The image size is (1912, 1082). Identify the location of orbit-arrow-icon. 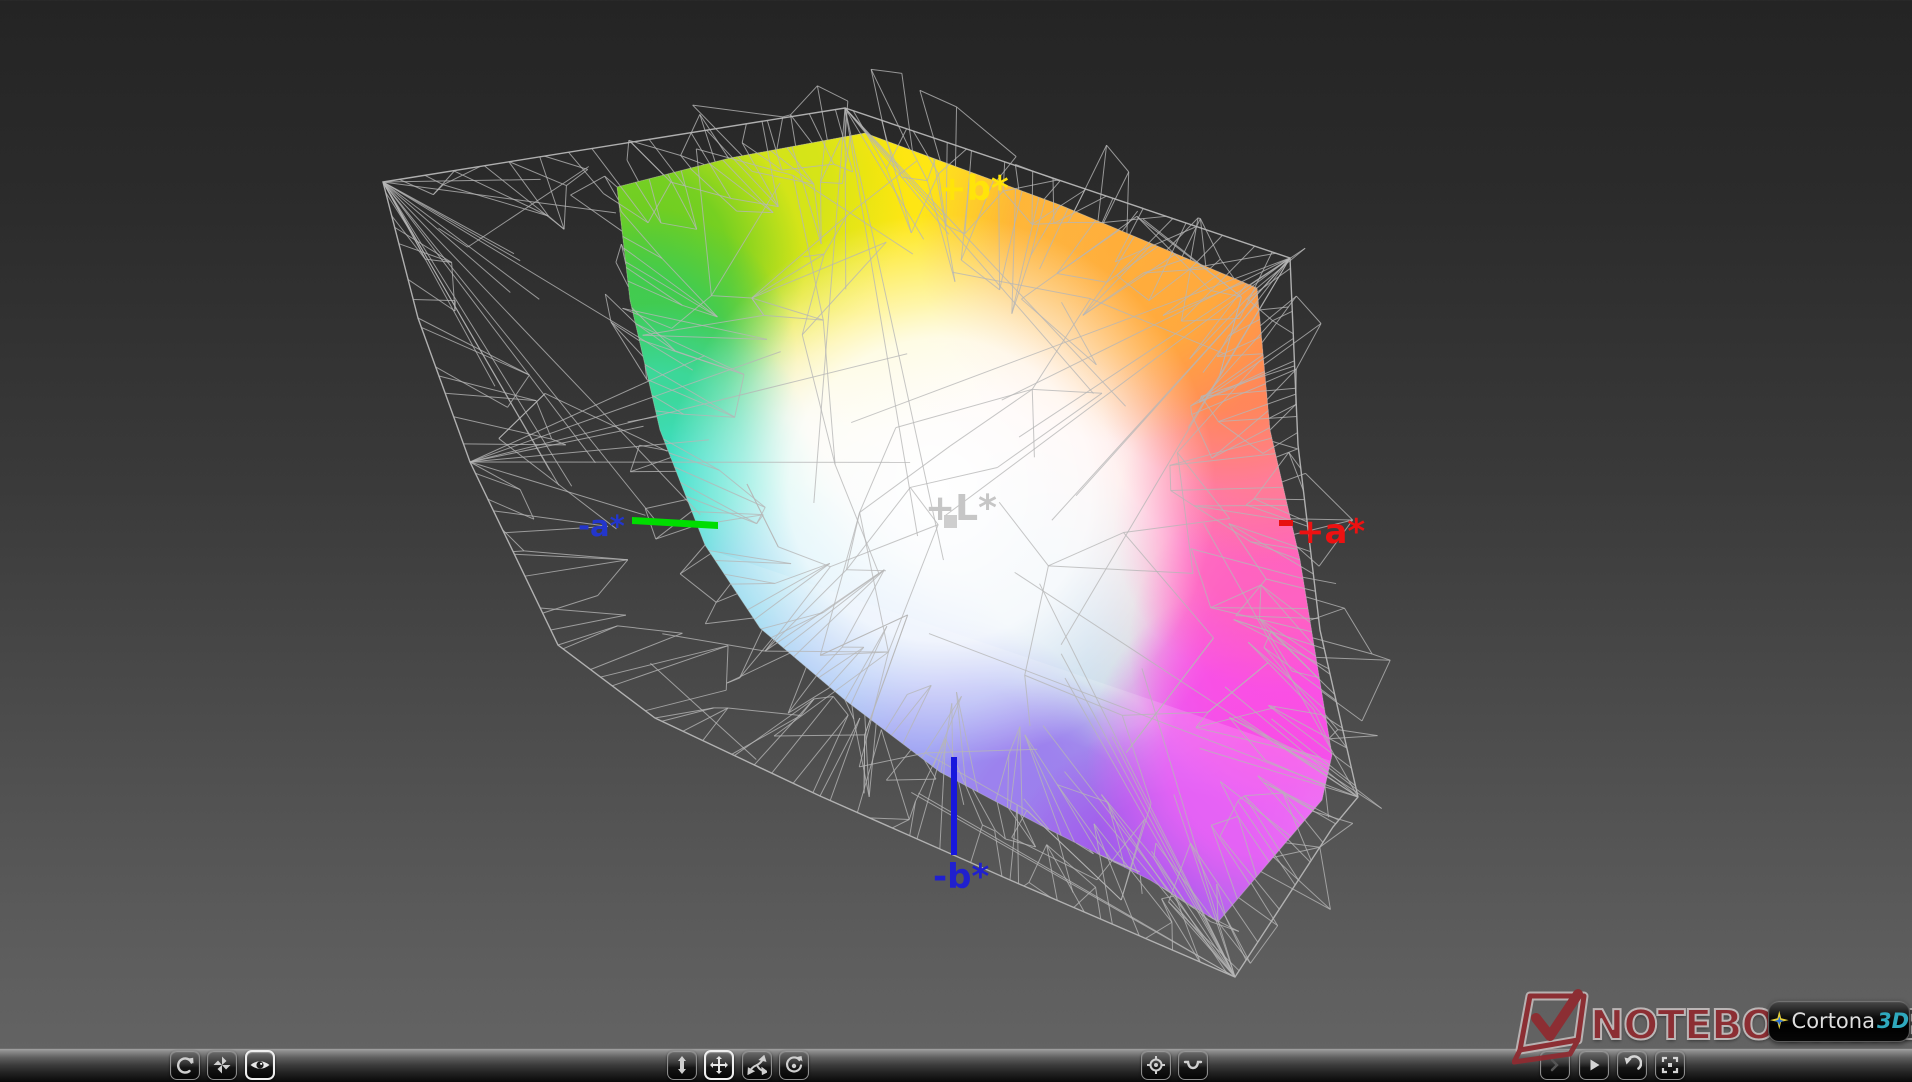
(184, 1065).